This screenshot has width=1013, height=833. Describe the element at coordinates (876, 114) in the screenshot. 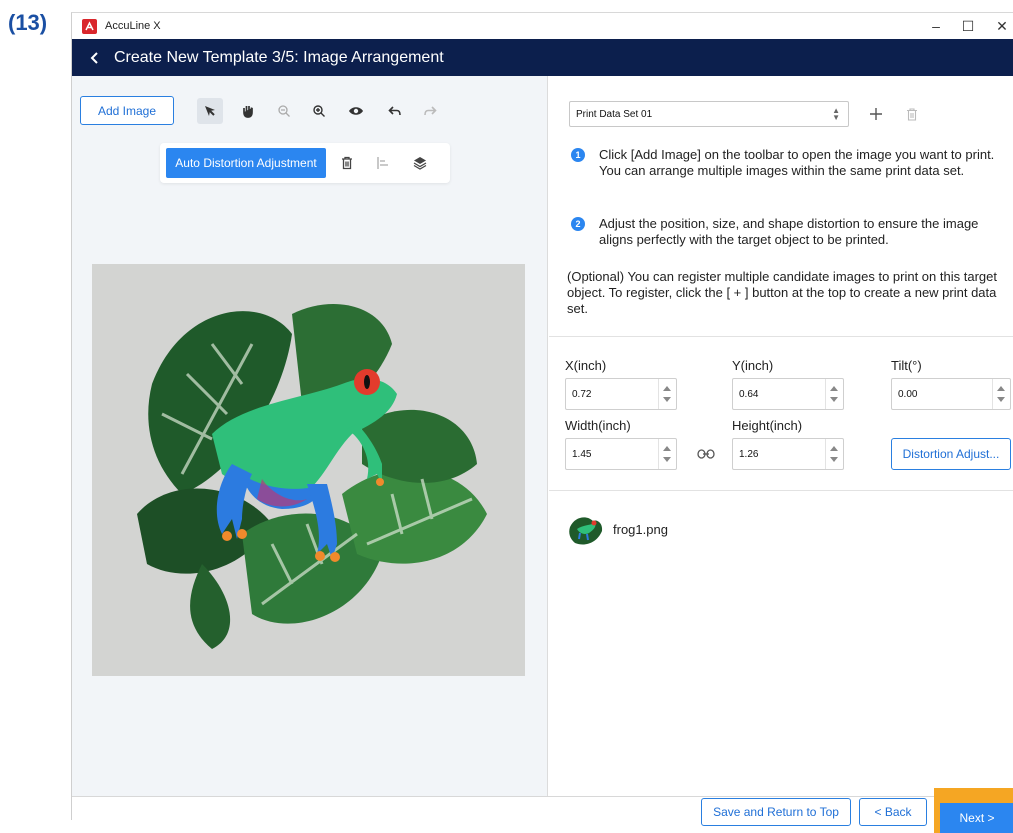

I see `add-print-data-set-icon` at that location.